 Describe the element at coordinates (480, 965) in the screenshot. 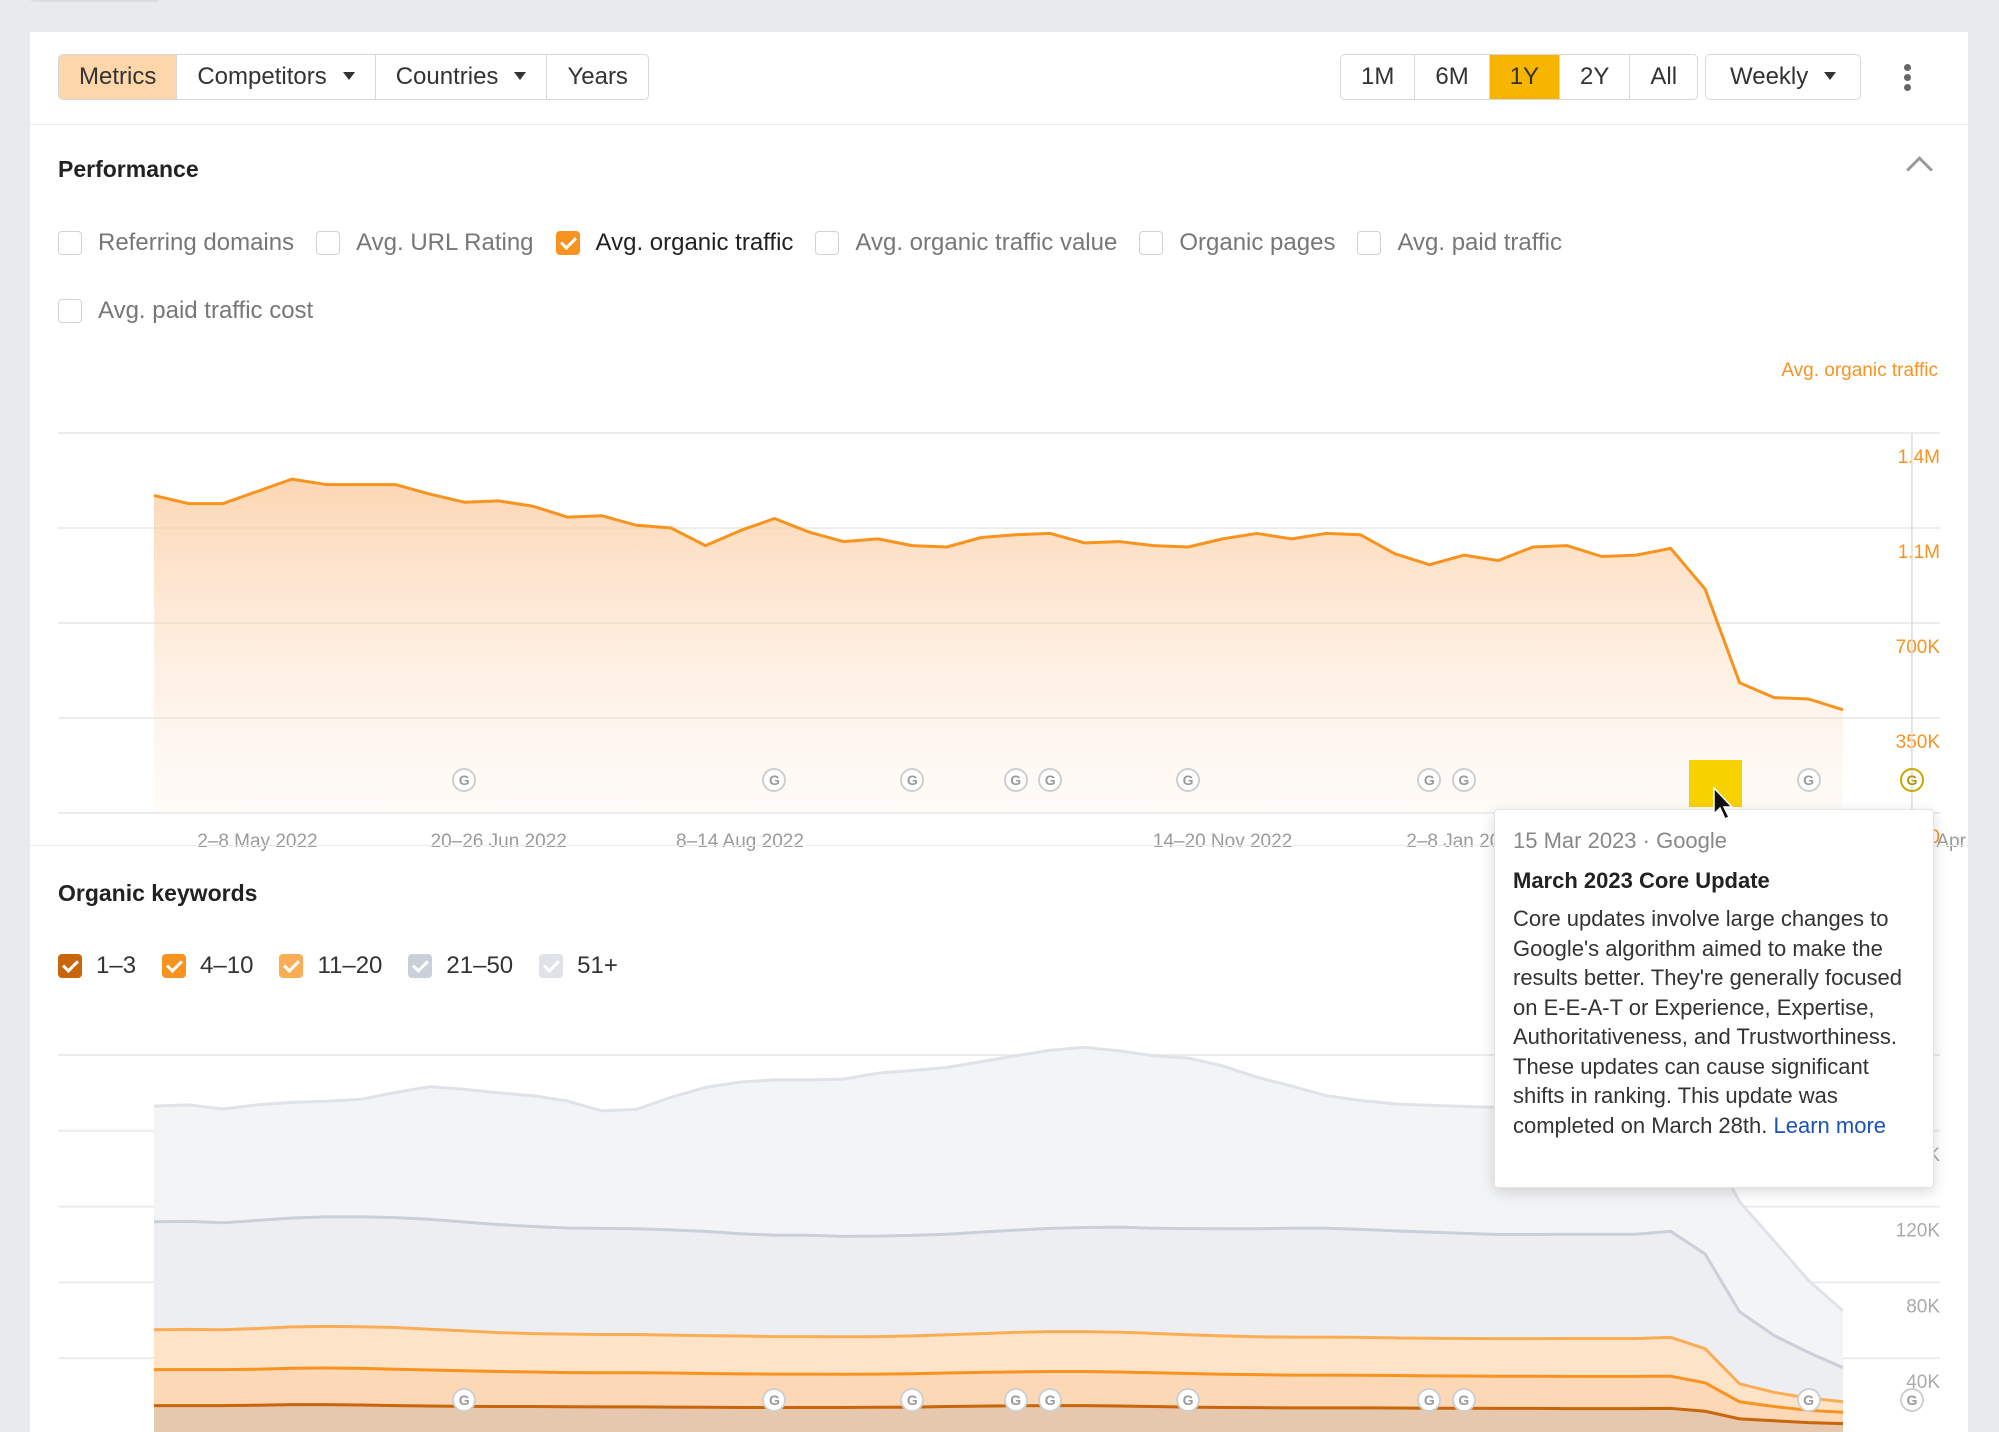

I see `checkbox-label: 21–50` at that location.